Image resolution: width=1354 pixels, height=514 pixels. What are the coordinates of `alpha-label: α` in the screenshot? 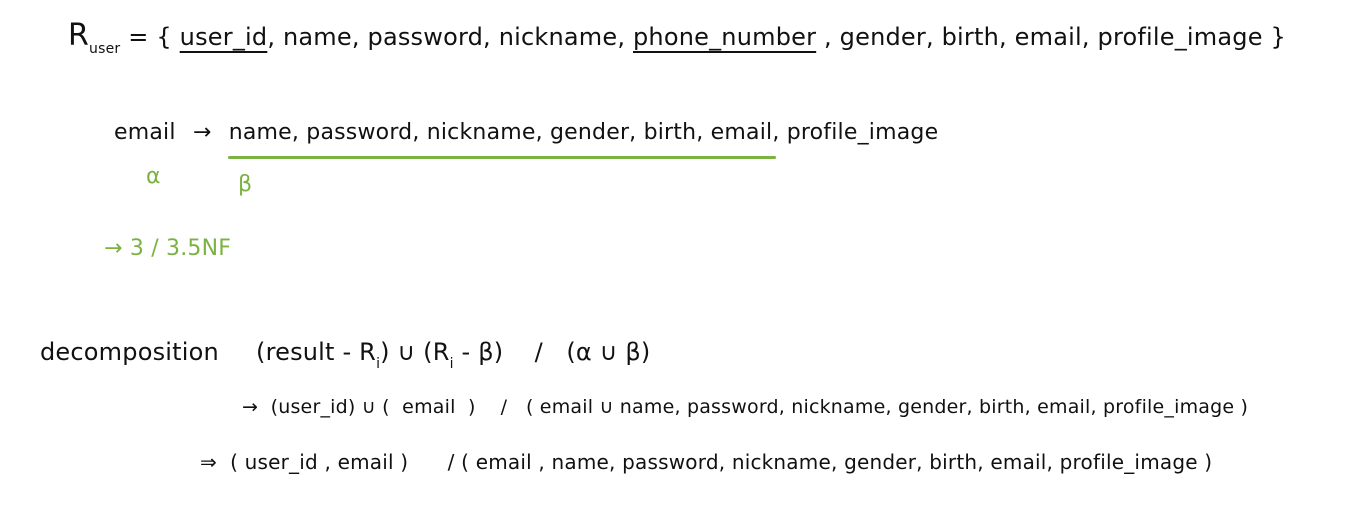 It's located at (153, 176).